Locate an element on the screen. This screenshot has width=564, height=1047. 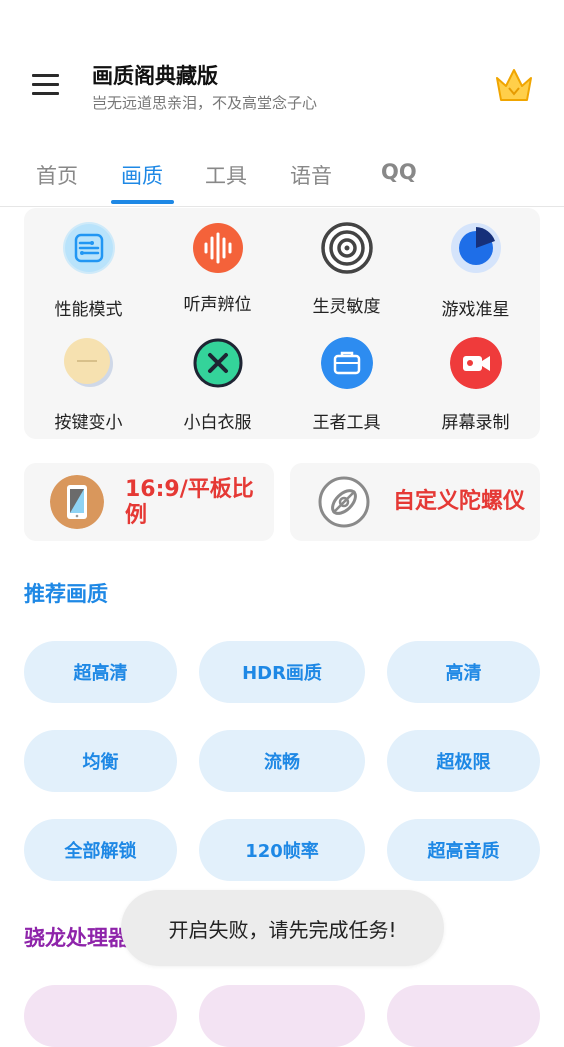
video-record-icon is located at coordinates (475, 363).